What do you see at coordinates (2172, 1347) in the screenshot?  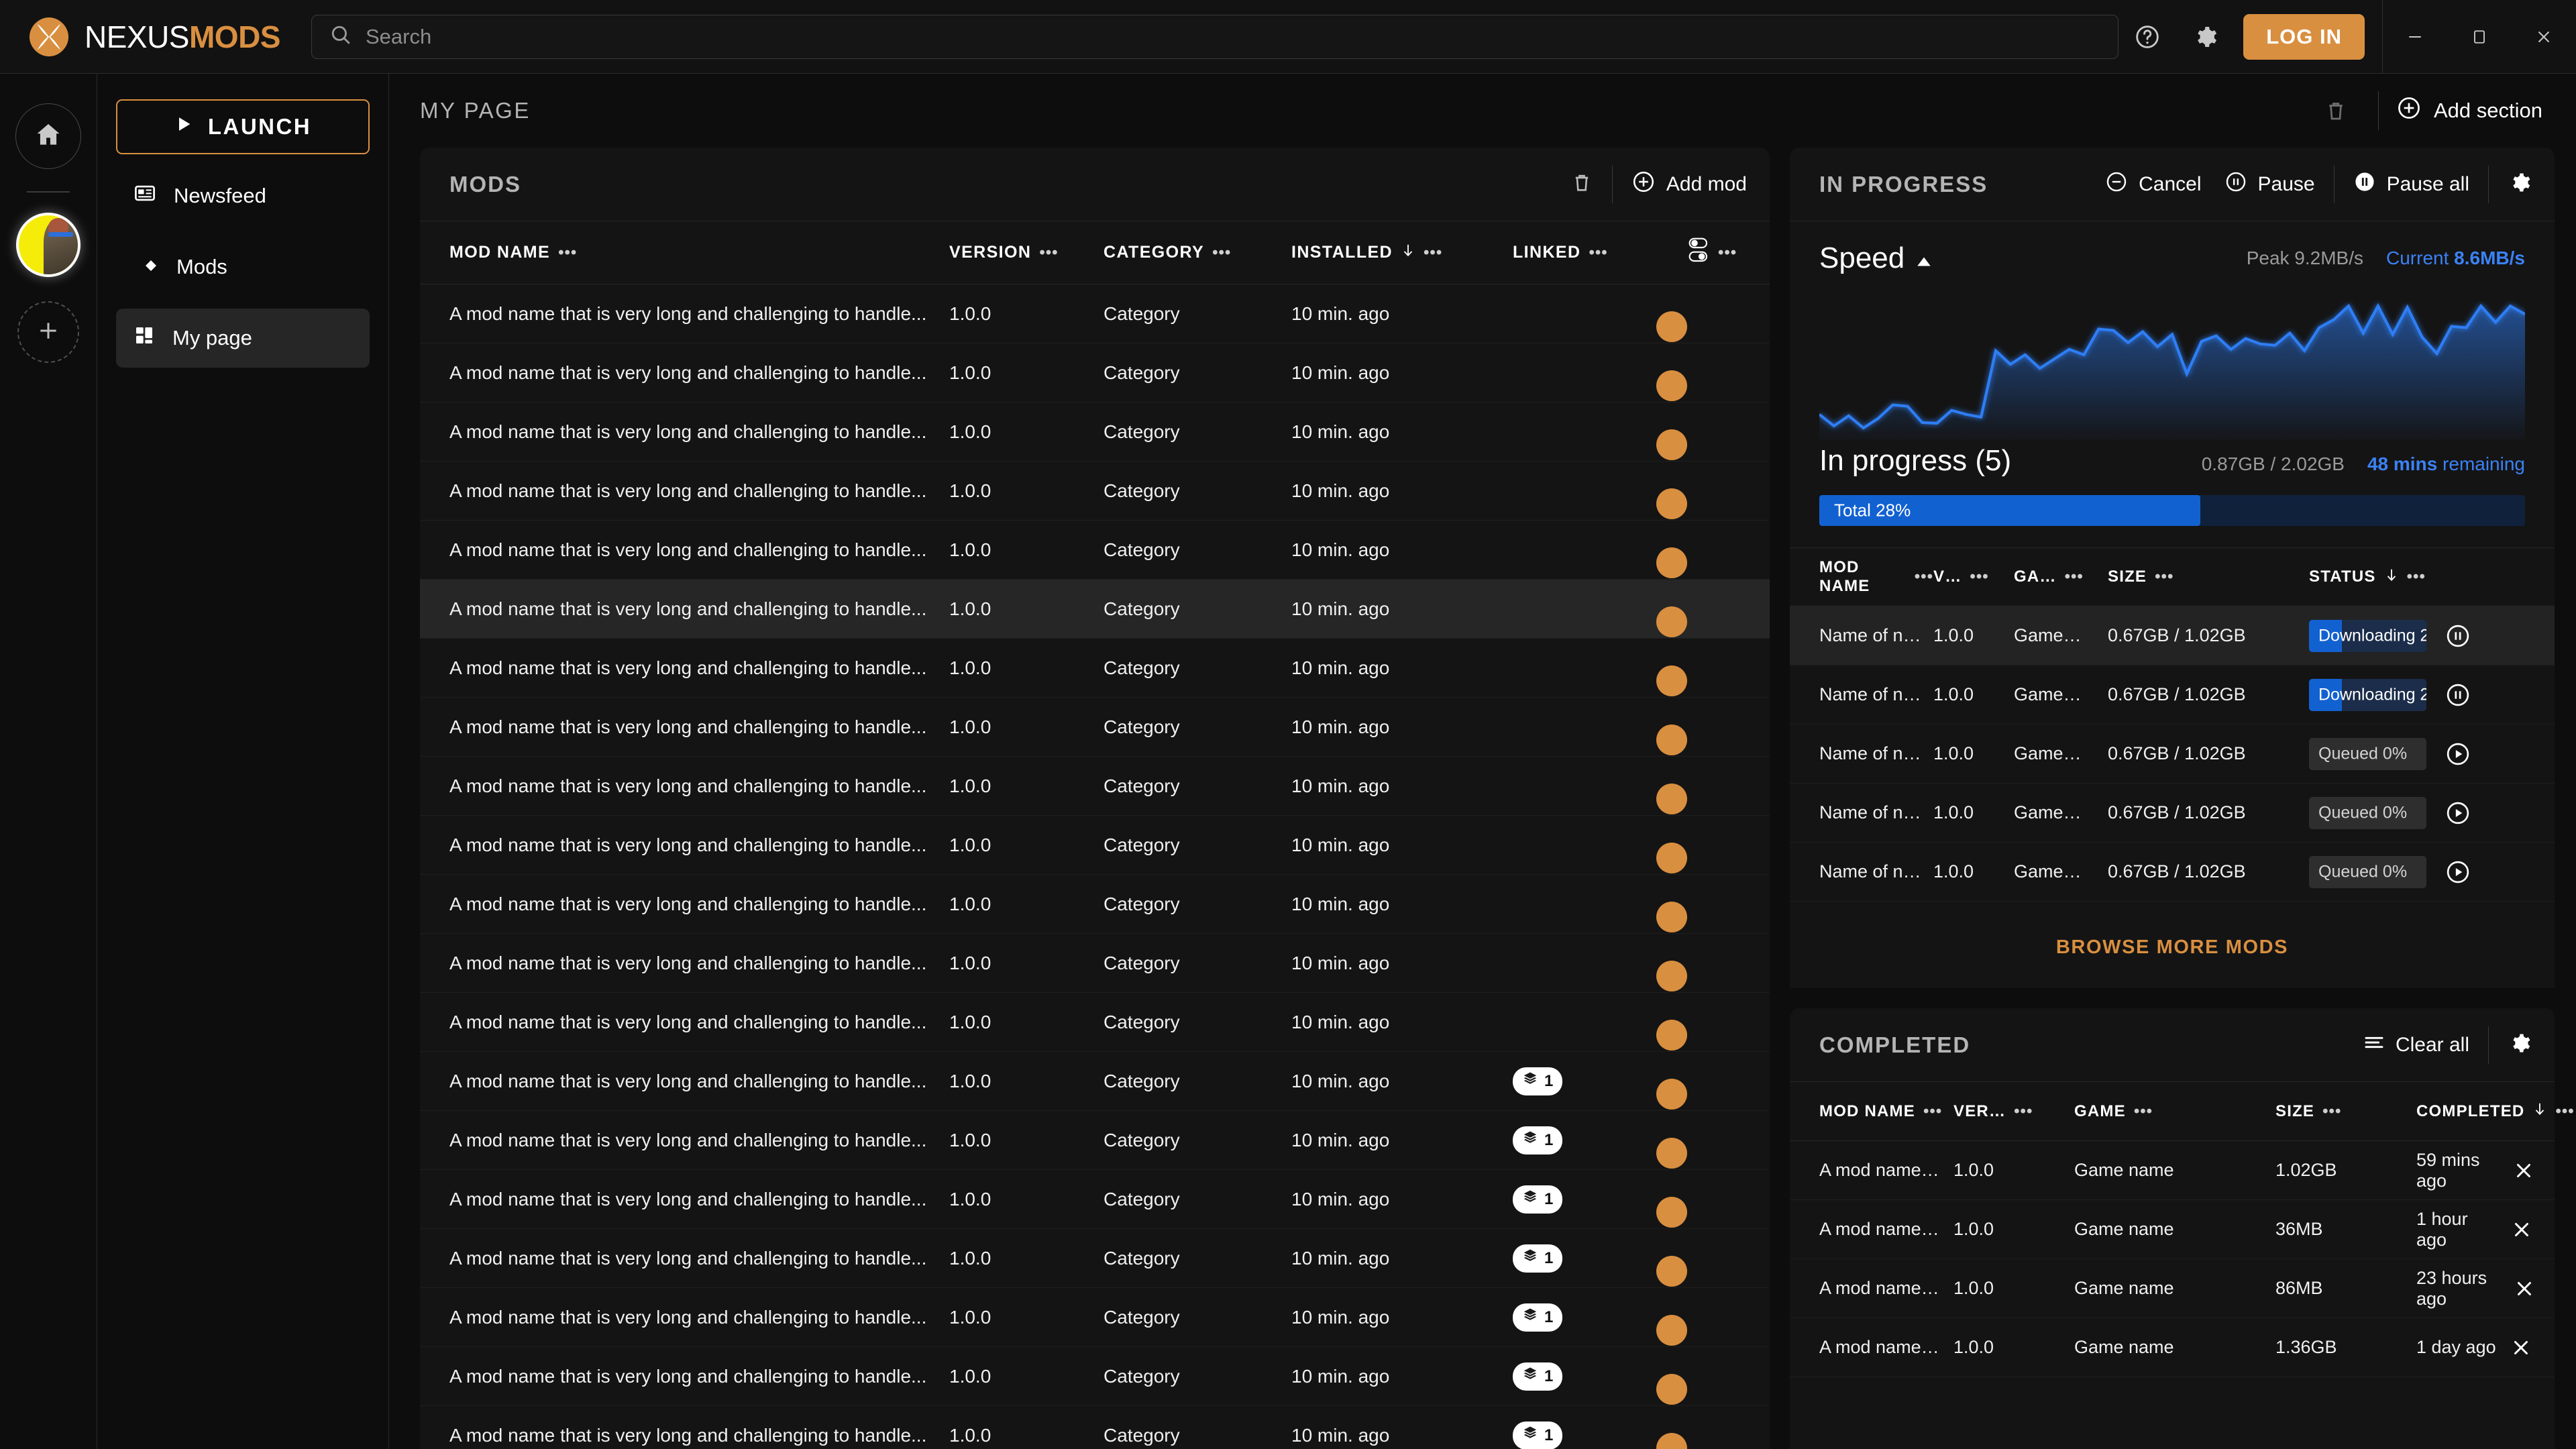 I see `completed-row: A mod name… 1.0.0 Game name 1.36GB 1 day ago` at bounding box center [2172, 1347].